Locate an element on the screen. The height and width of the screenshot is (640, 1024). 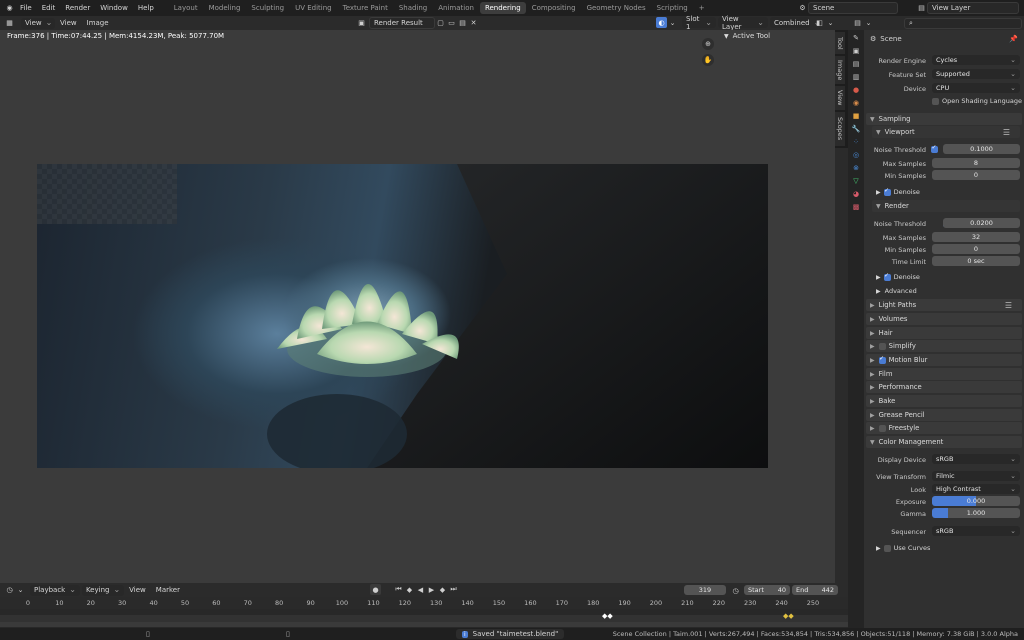
render-subpanel-header: ▼ Render is located at coordinates (946, 206).